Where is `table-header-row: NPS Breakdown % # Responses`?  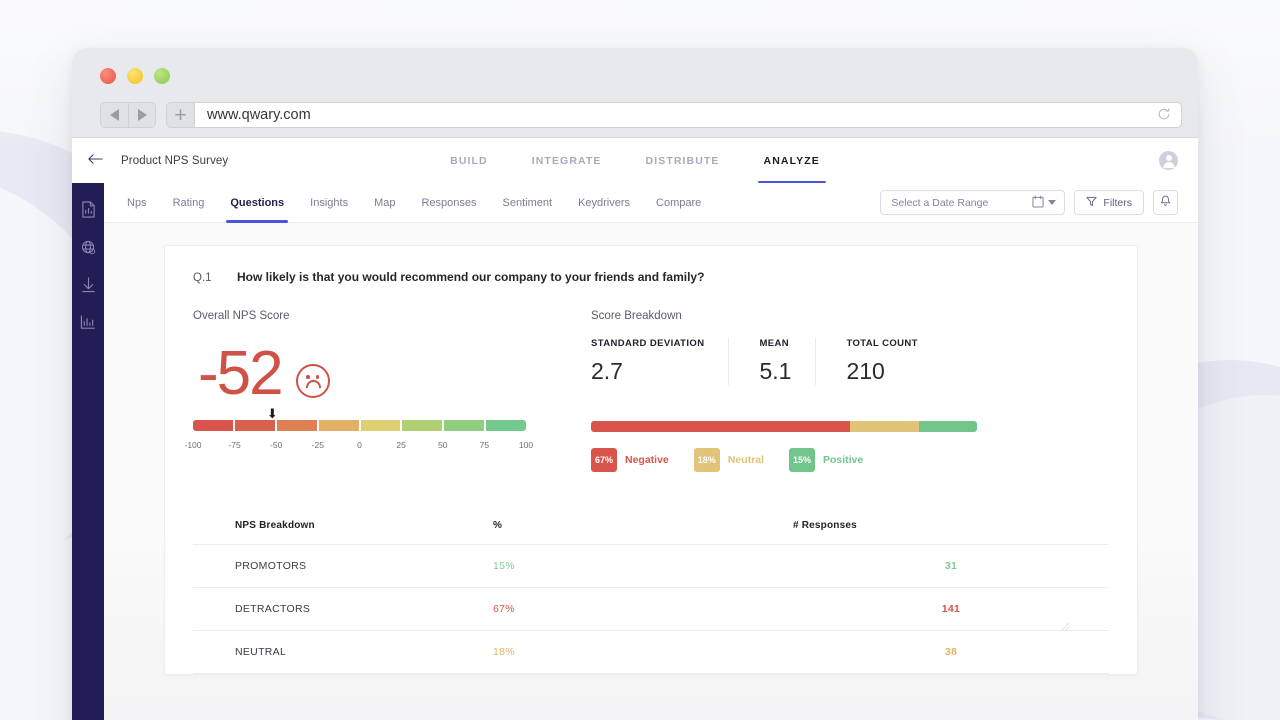 table-header-row: NPS Breakdown % # Responses is located at coordinates (651, 526).